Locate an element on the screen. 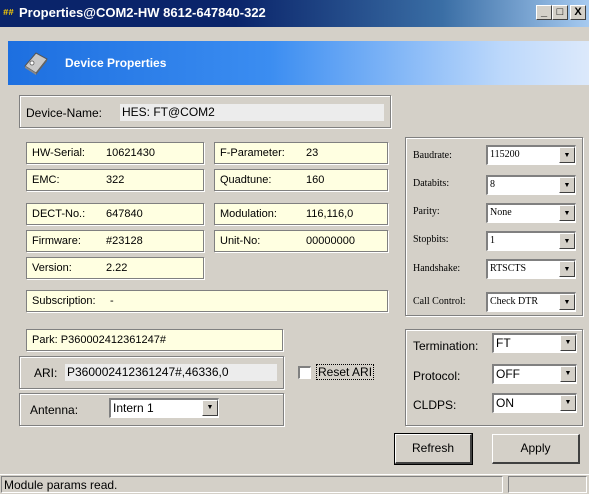 The width and height of the screenshot is (589, 494). status-text: Module params read. is located at coordinates (61, 485).